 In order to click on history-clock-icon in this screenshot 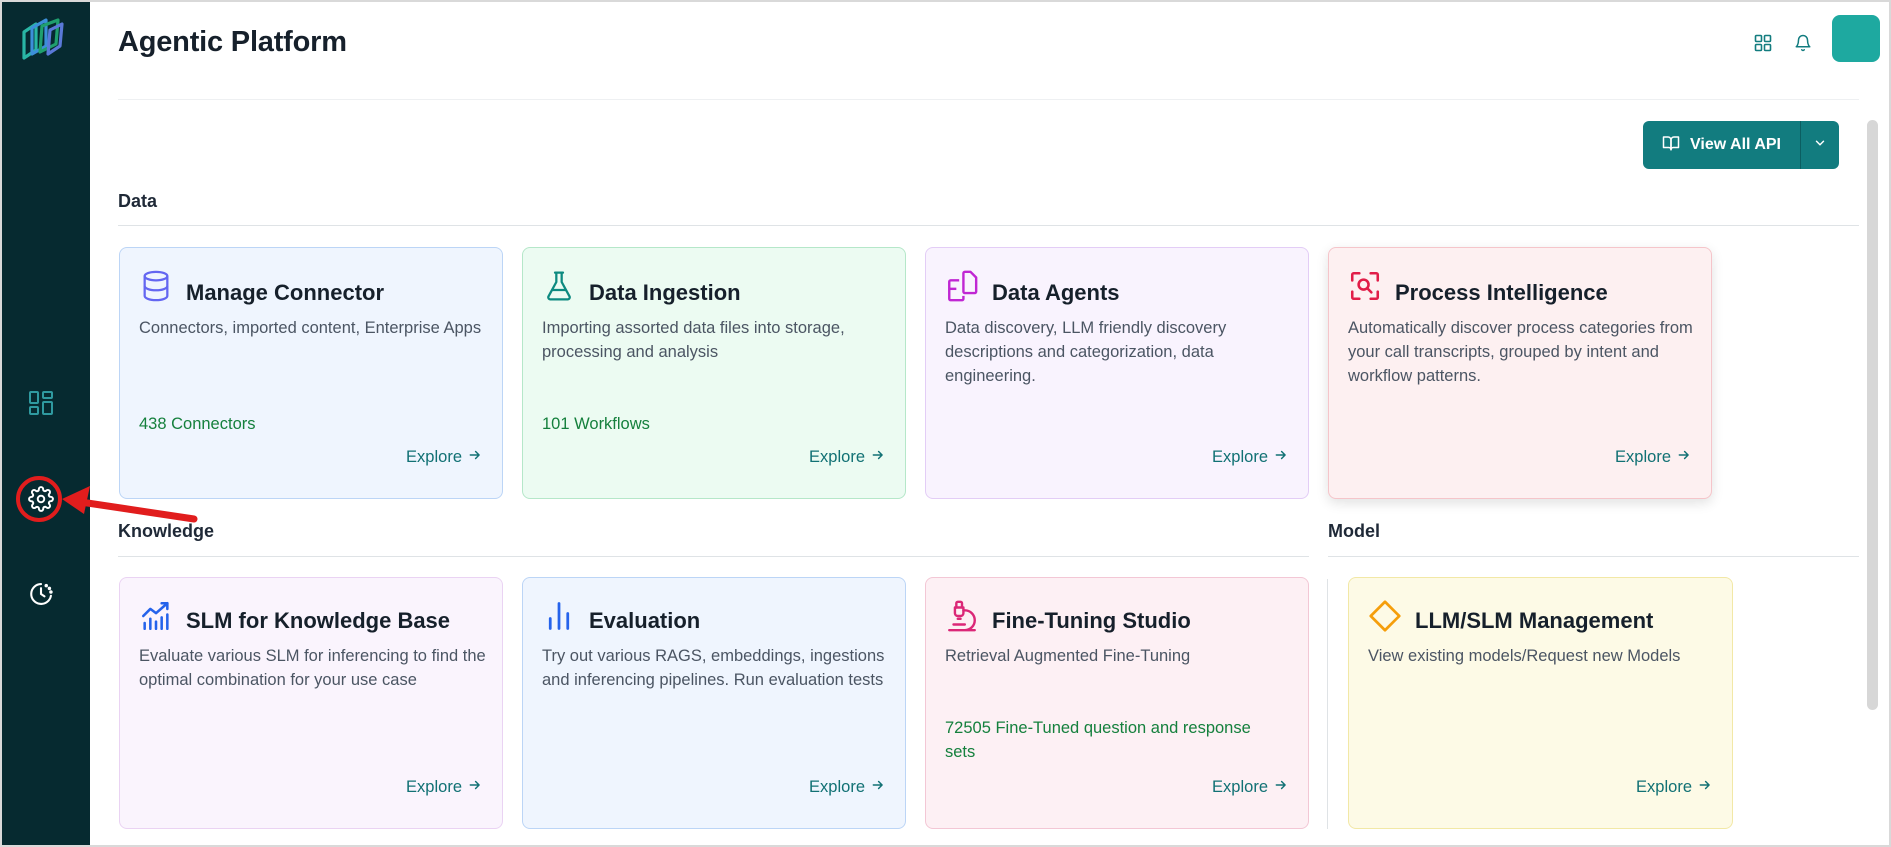, I will do `click(41, 594)`.